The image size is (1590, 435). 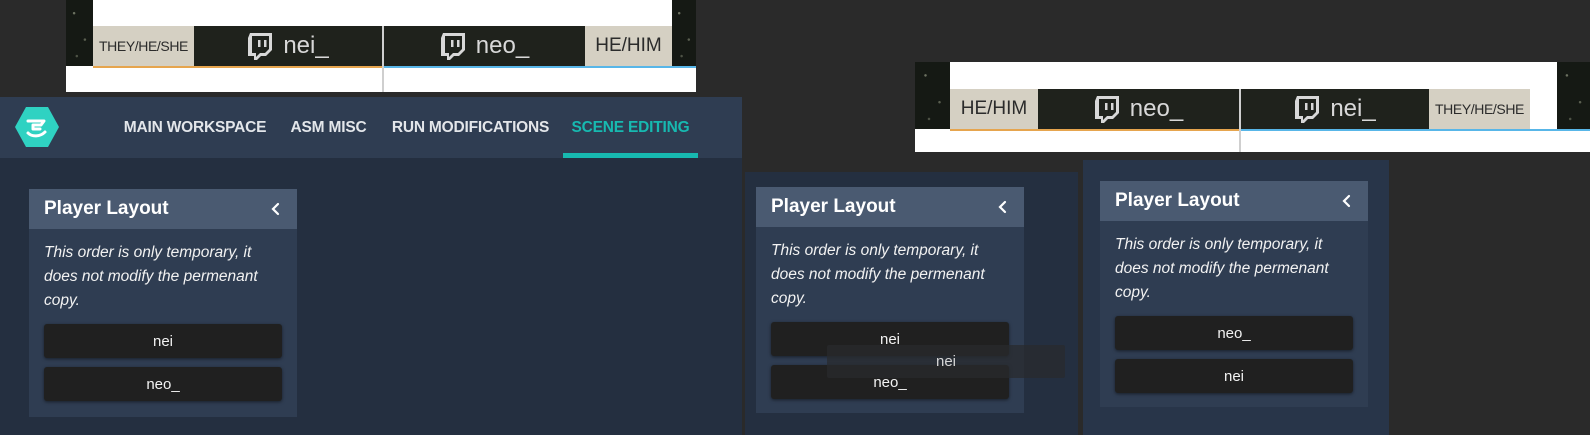 What do you see at coordinates (470, 127) in the screenshot?
I see `tab-run-modifications: RUN MODIFICATIONS` at bounding box center [470, 127].